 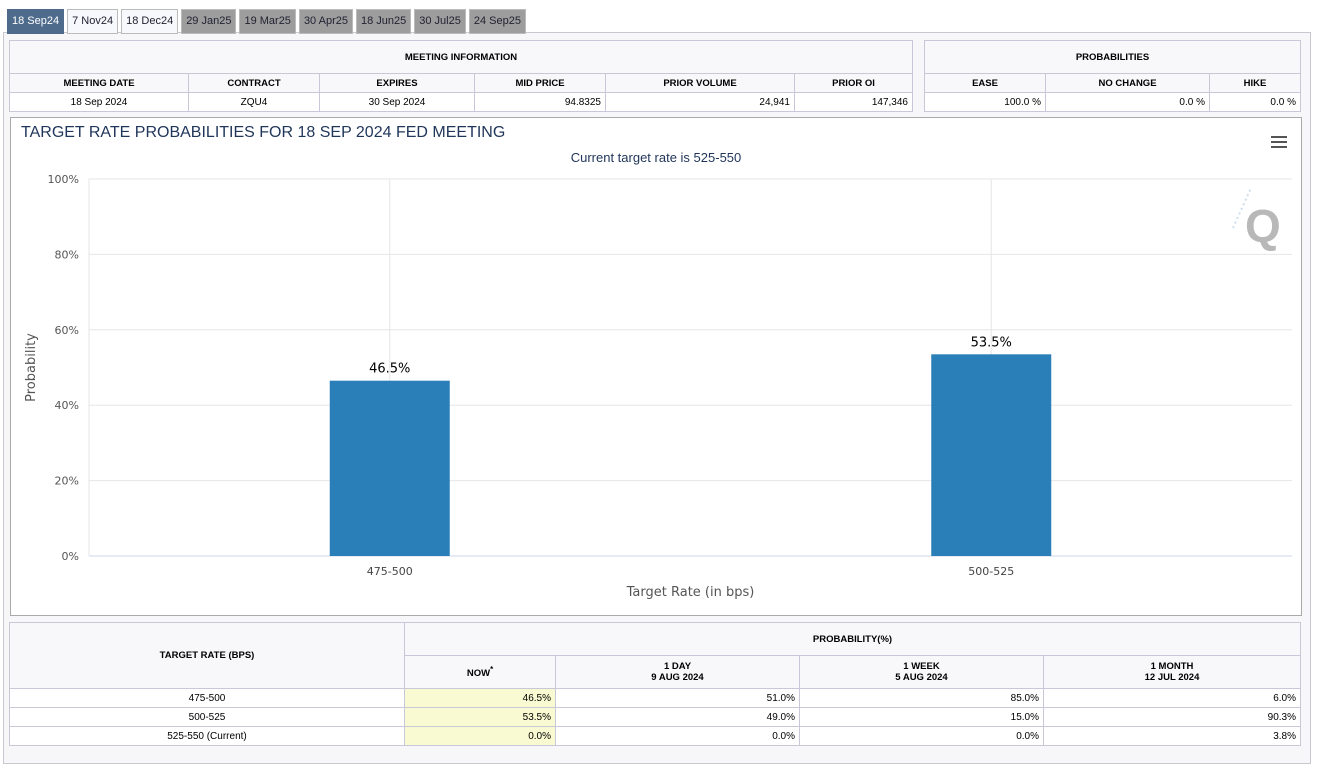 What do you see at coordinates (36, 21) in the screenshot?
I see `tab-meeting: 18 Sep24` at bounding box center [36, 21].